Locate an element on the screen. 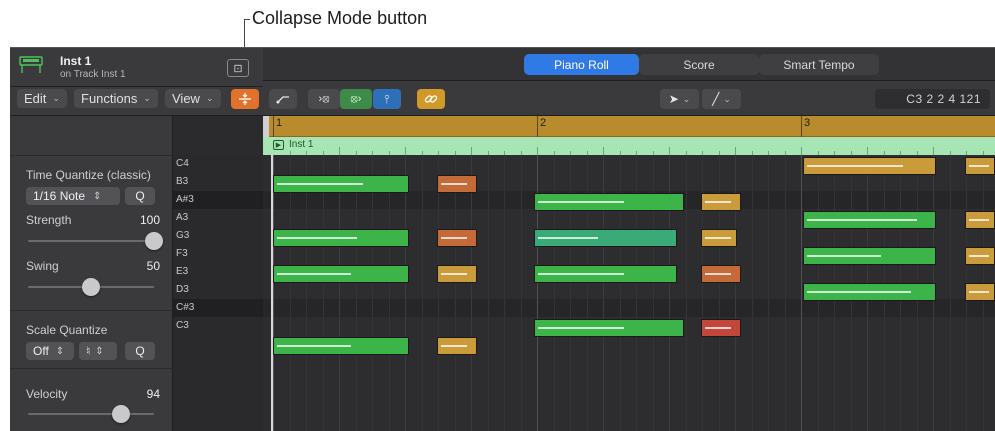 The height and width of the screenshot is (431, 995). swing-slider-knob is located at coordinates (91, 287).